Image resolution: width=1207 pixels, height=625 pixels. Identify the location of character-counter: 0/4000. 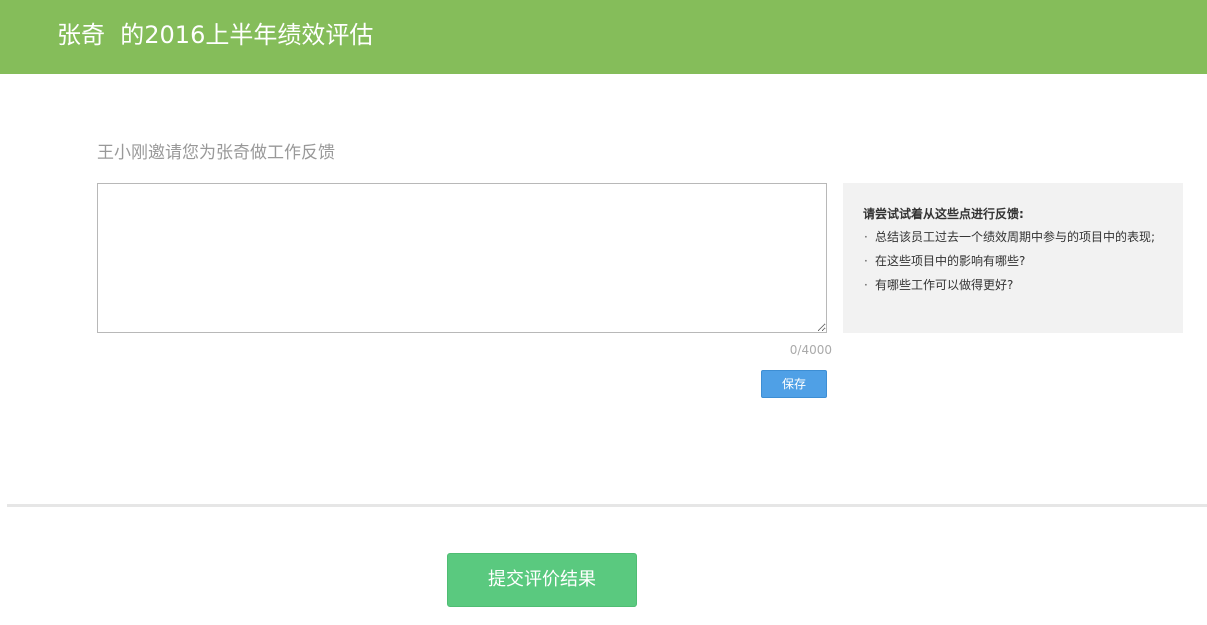
(810, 350).